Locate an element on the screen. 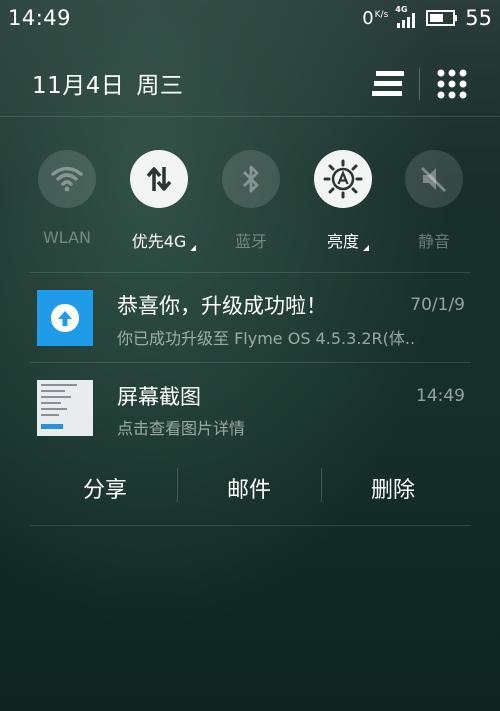 This screenshot has width=500, height=711. date-text: 11月4日 is located at coordinates (78, 86).